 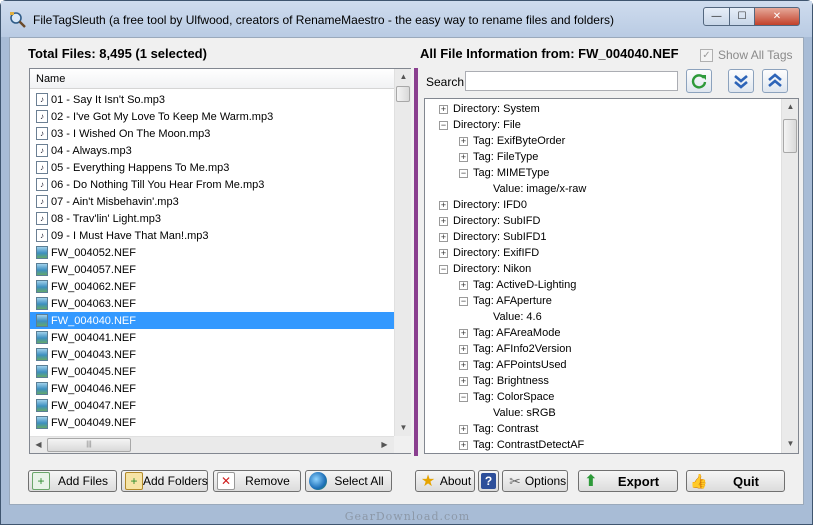 I want to click on select-all-button: Select All, so click(x=348, y=481).